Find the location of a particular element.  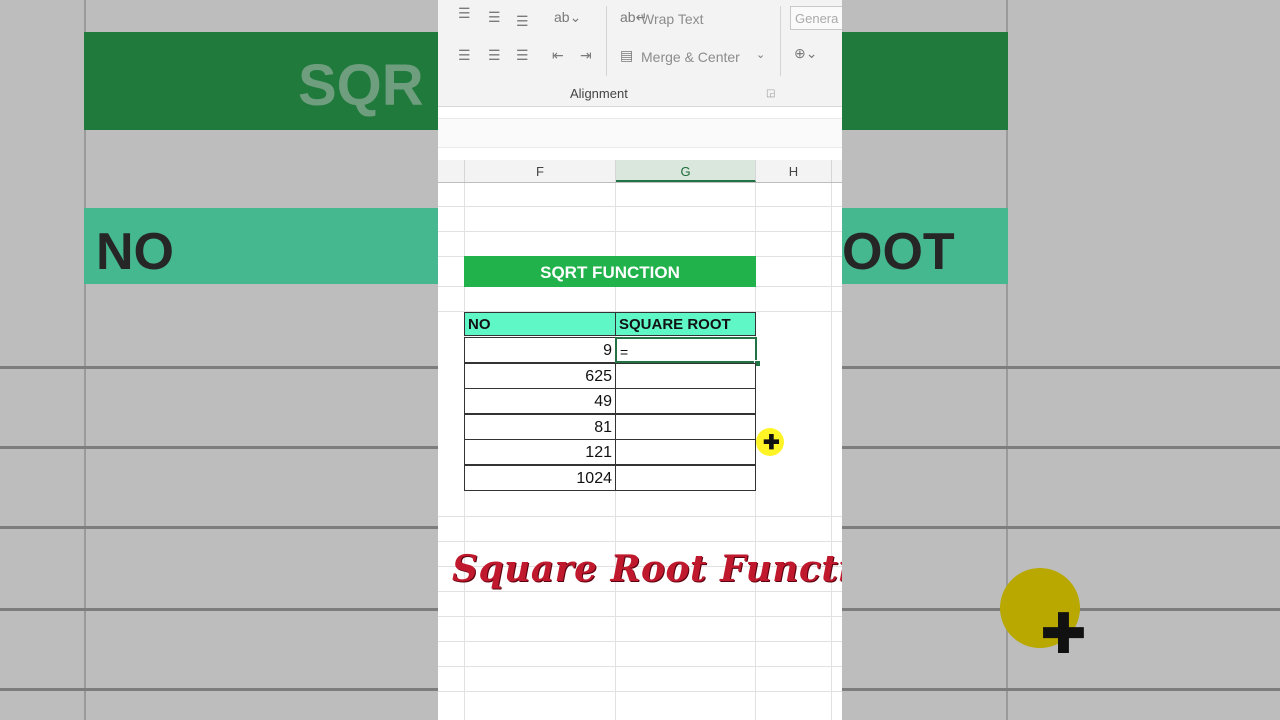

header-no-cell: NO is located at coordinates (540, 324).